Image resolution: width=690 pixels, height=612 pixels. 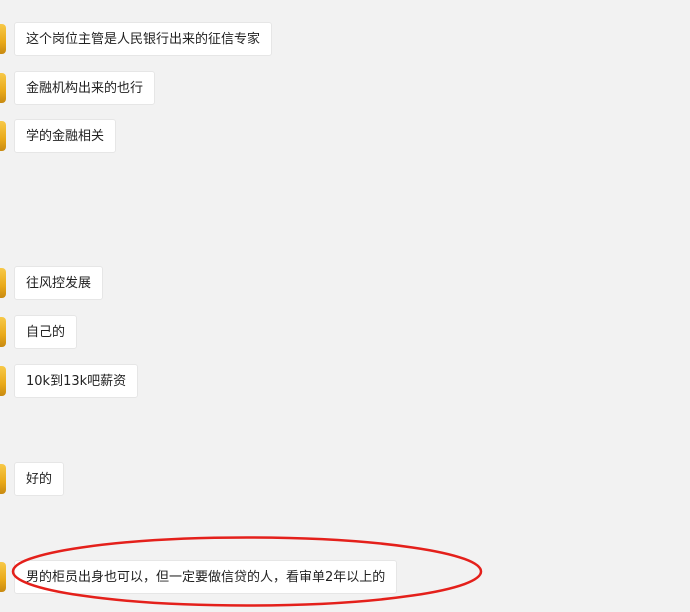 What do you see at coordinates (39, 479) in the screenshot?
I see `message-bubble: 好的` at bounding box center [39, 479].